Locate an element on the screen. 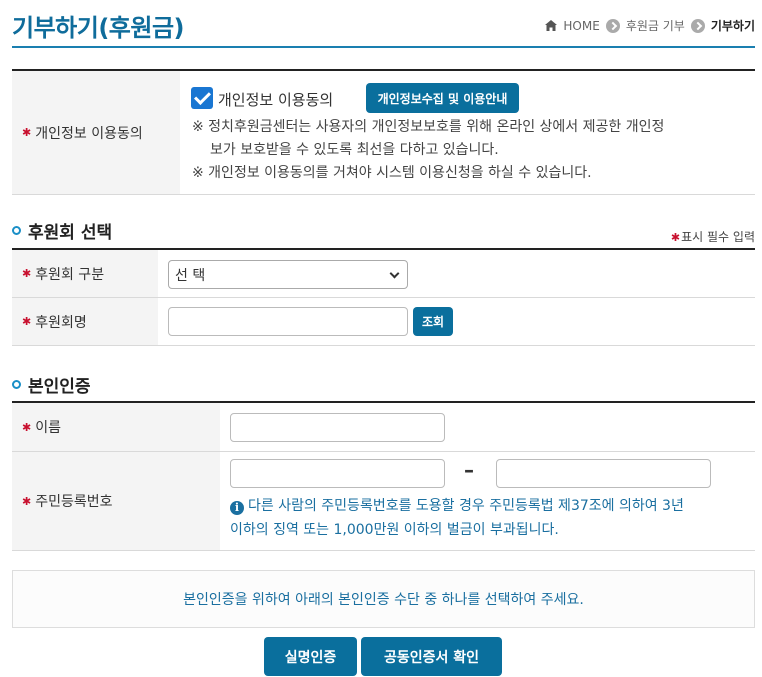 The image size is (762, 677). certificate-auth-button: 공동인증서 확인 is located at coordinates (431, 656).